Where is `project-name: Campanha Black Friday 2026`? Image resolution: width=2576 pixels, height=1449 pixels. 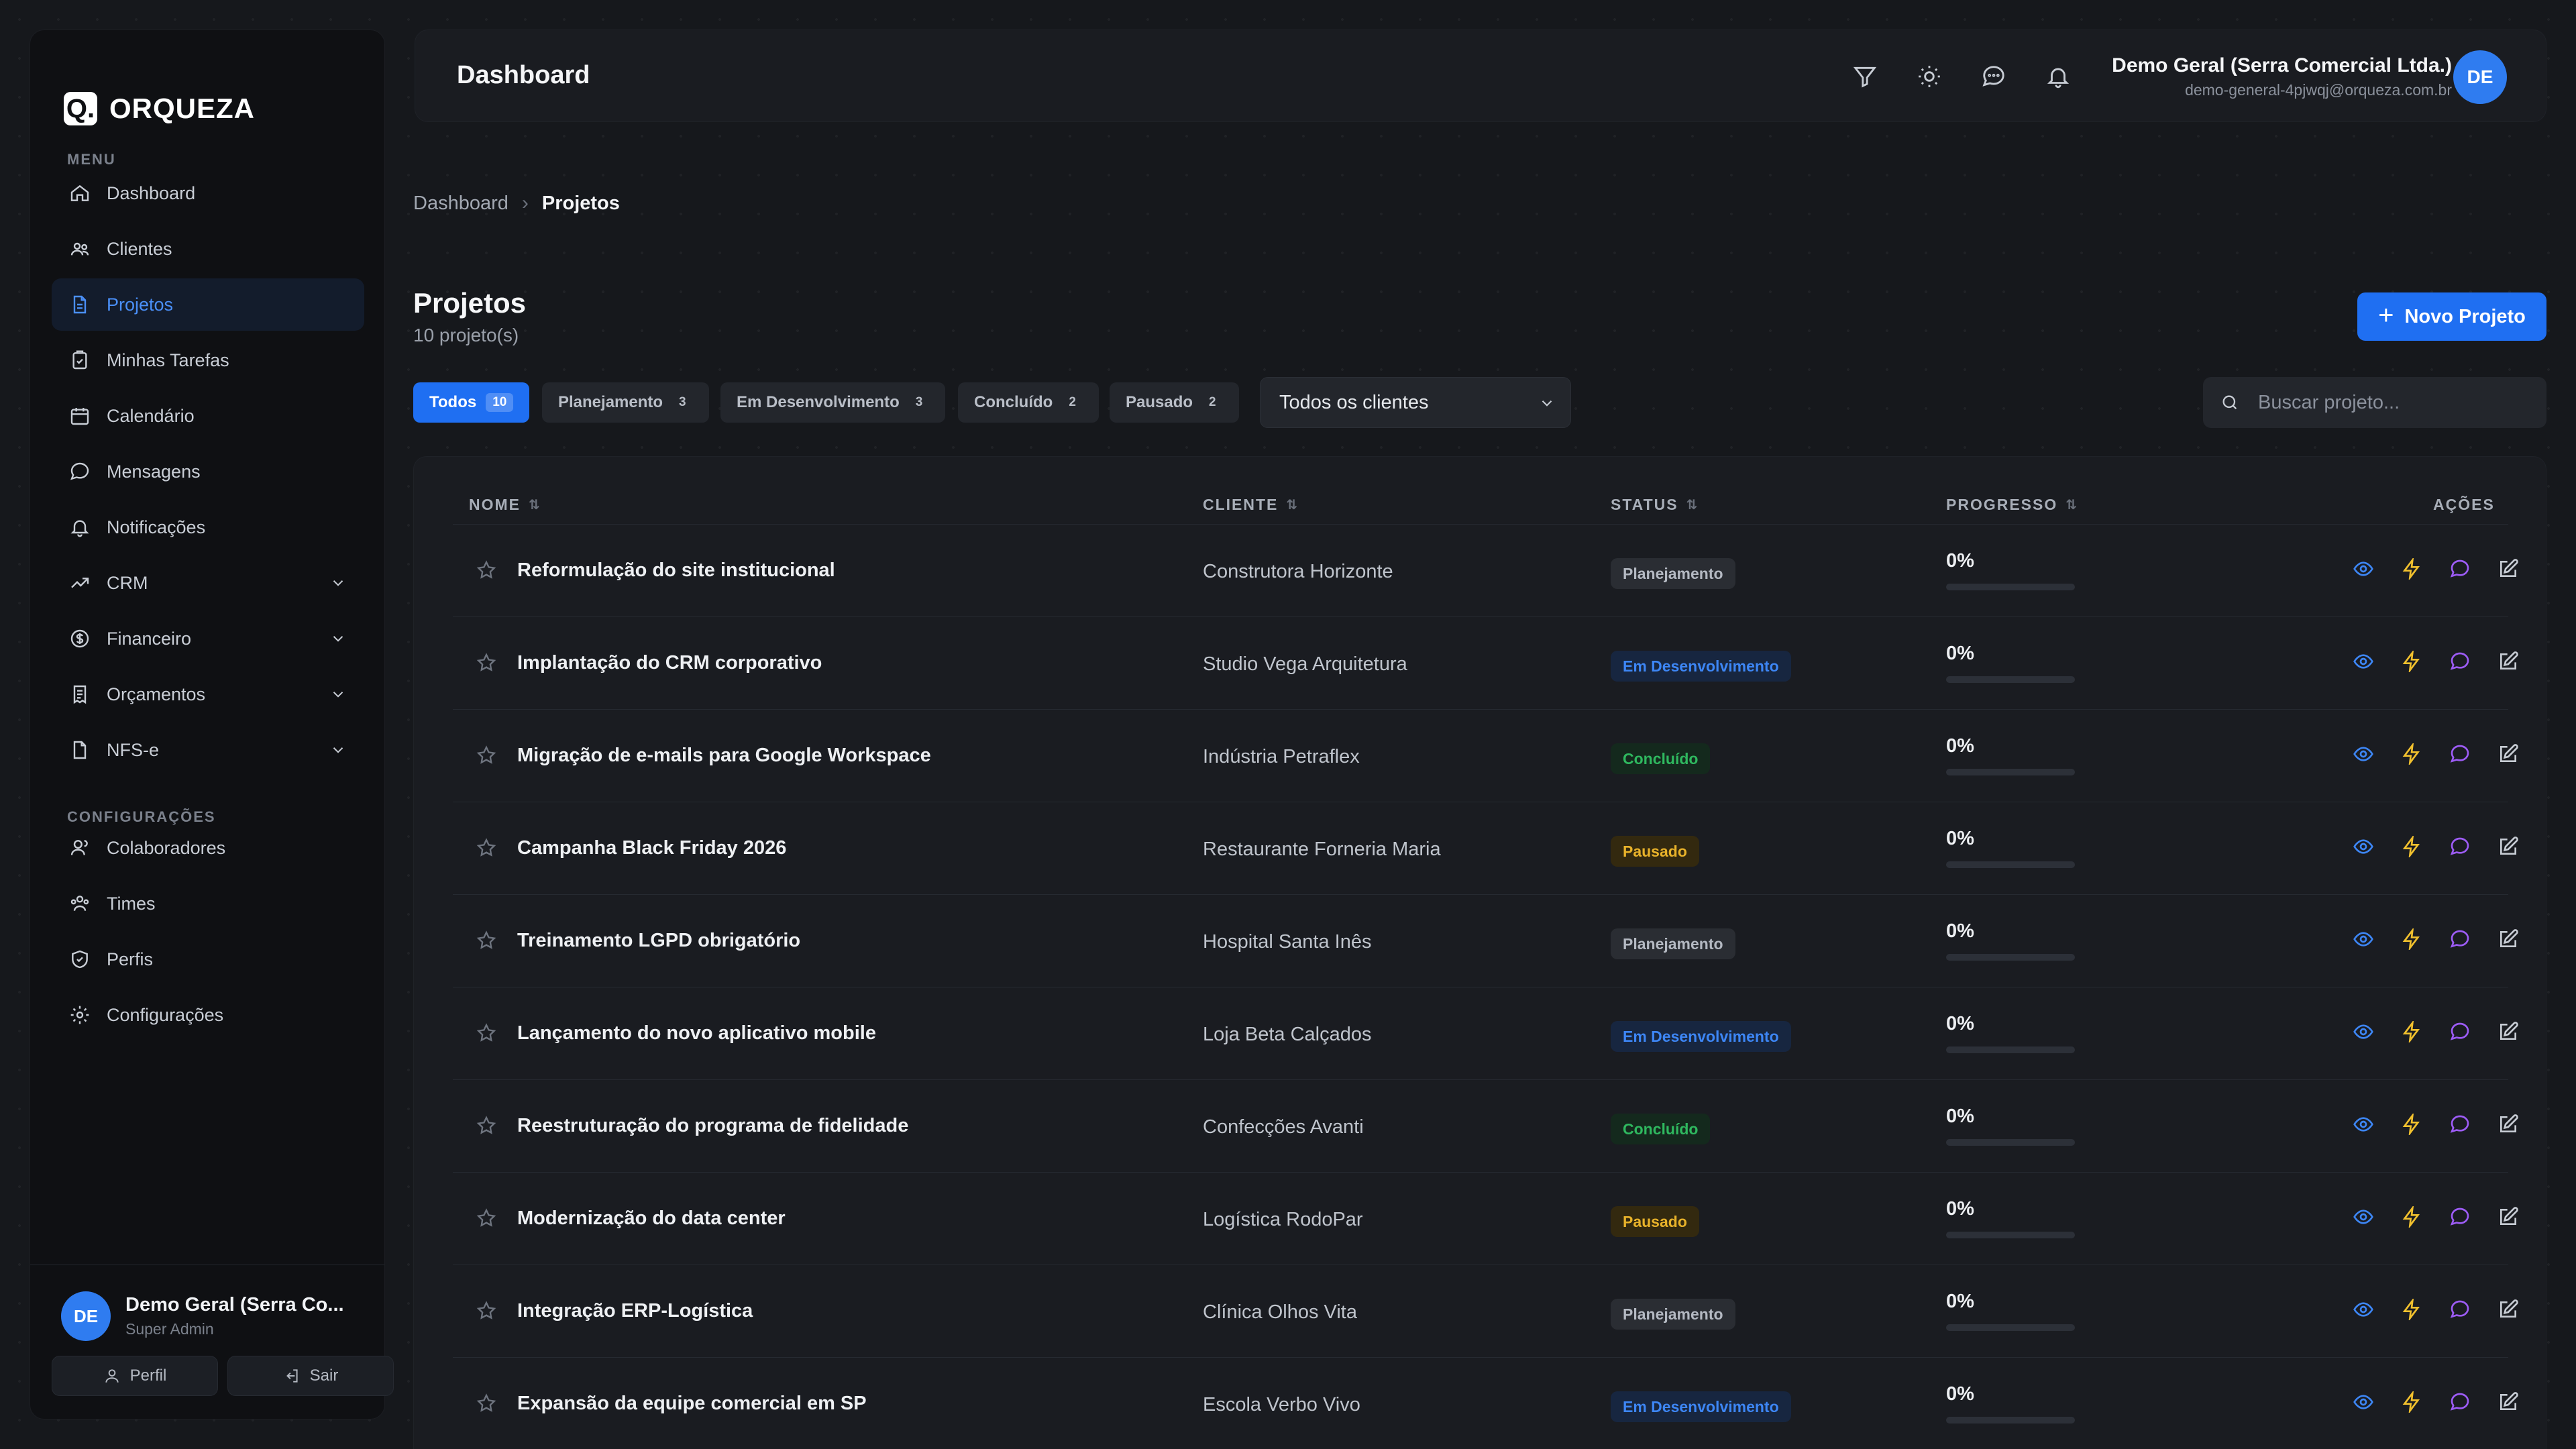
project-name: Campanha Black Friday 2026 is located at coordinates (651, 848).